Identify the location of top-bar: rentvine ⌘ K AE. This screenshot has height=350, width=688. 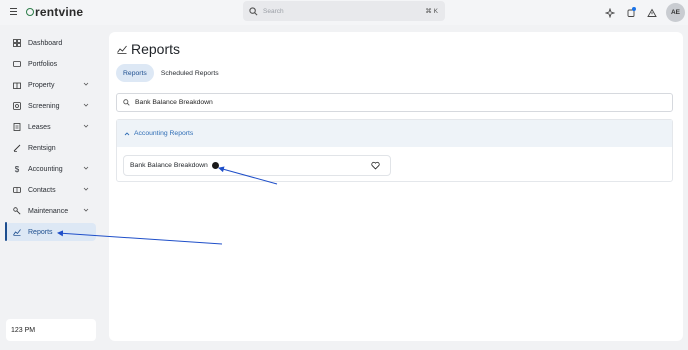
(344, 12).